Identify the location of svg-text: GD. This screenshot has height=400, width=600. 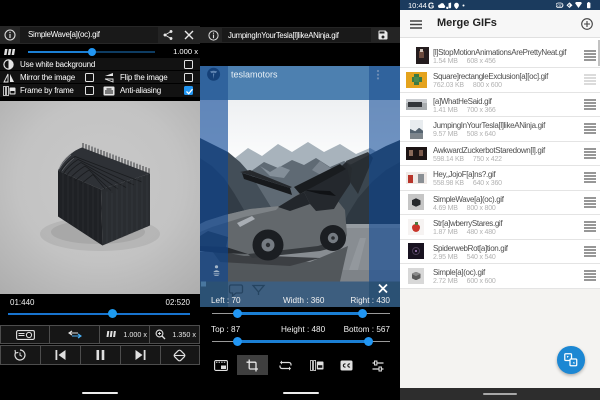
(560, 6).